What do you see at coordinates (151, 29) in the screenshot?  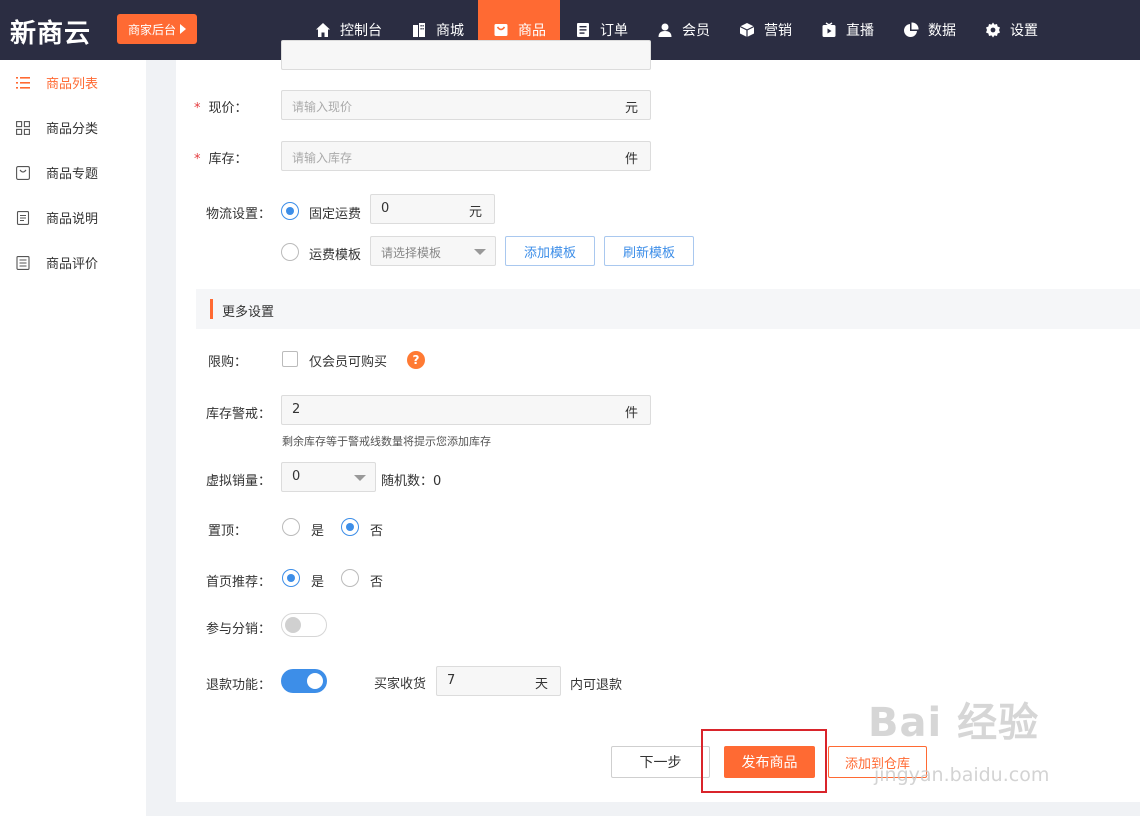 I see `merchant-backend-label: 商家后台` at bounding box center [151, 29].